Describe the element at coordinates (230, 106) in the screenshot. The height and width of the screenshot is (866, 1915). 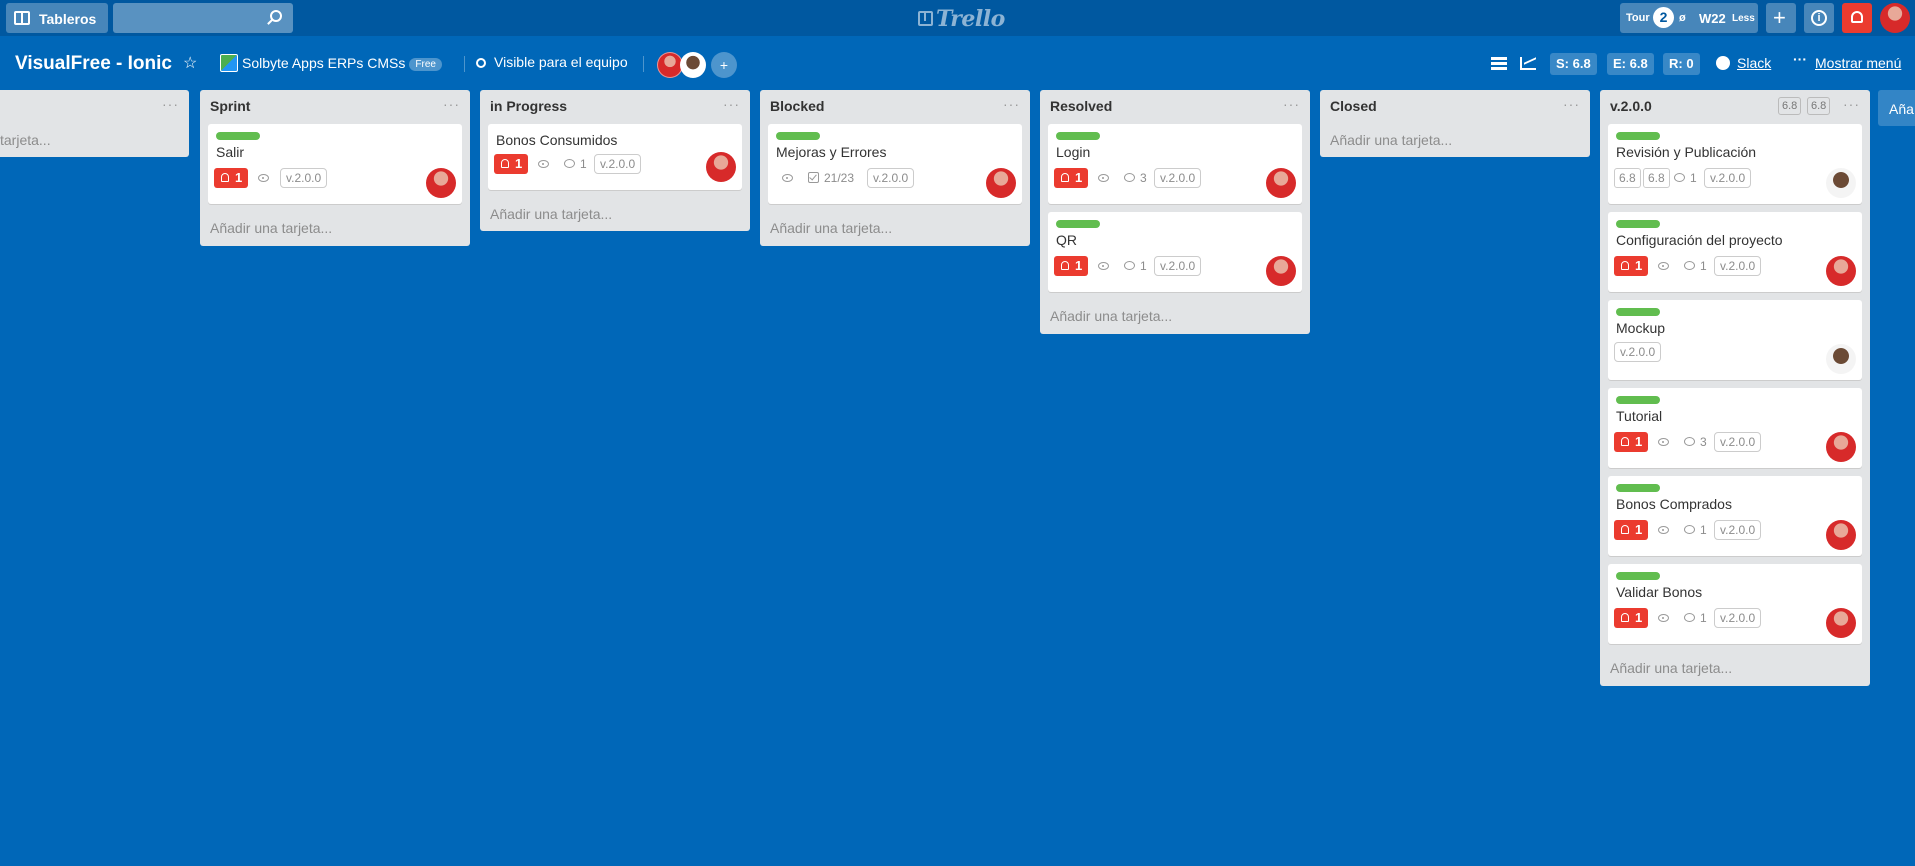
I see `list-title: Sprint` at that location.